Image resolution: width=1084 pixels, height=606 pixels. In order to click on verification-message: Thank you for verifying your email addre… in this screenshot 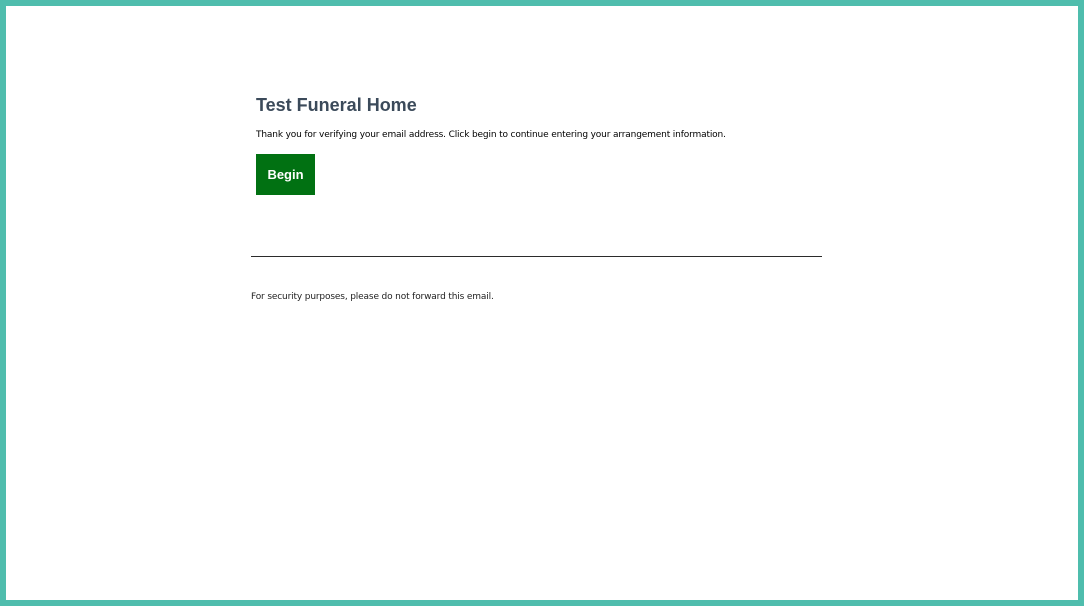, I will do `click(491, 135)`.